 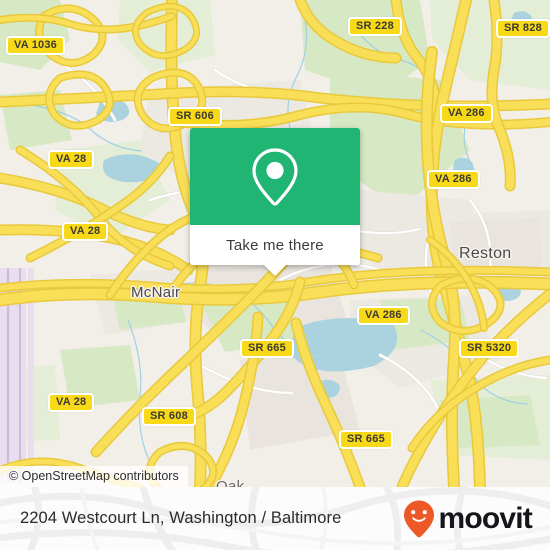 I want to click on place-label-reston: Reston, so click(x=485, y=253).